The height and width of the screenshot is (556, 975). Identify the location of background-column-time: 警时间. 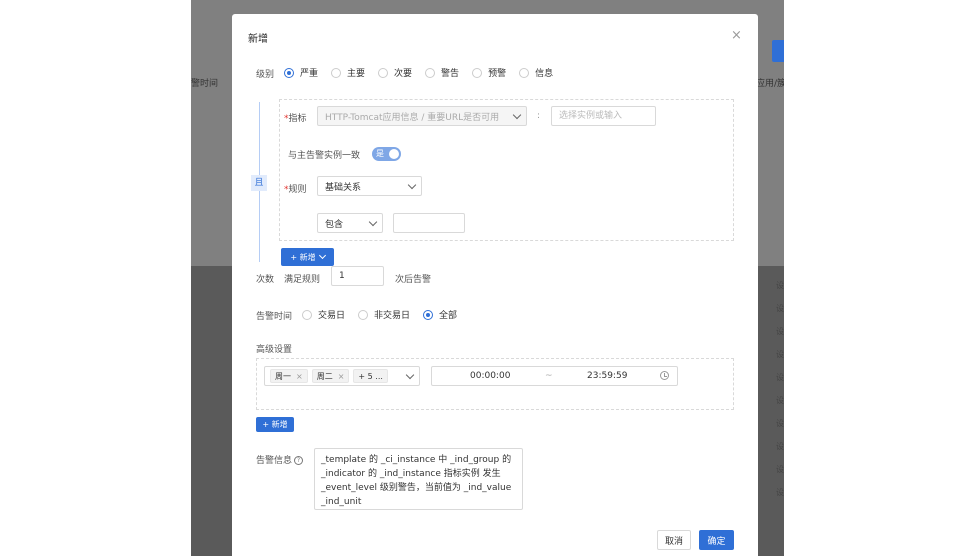
(205, 84).